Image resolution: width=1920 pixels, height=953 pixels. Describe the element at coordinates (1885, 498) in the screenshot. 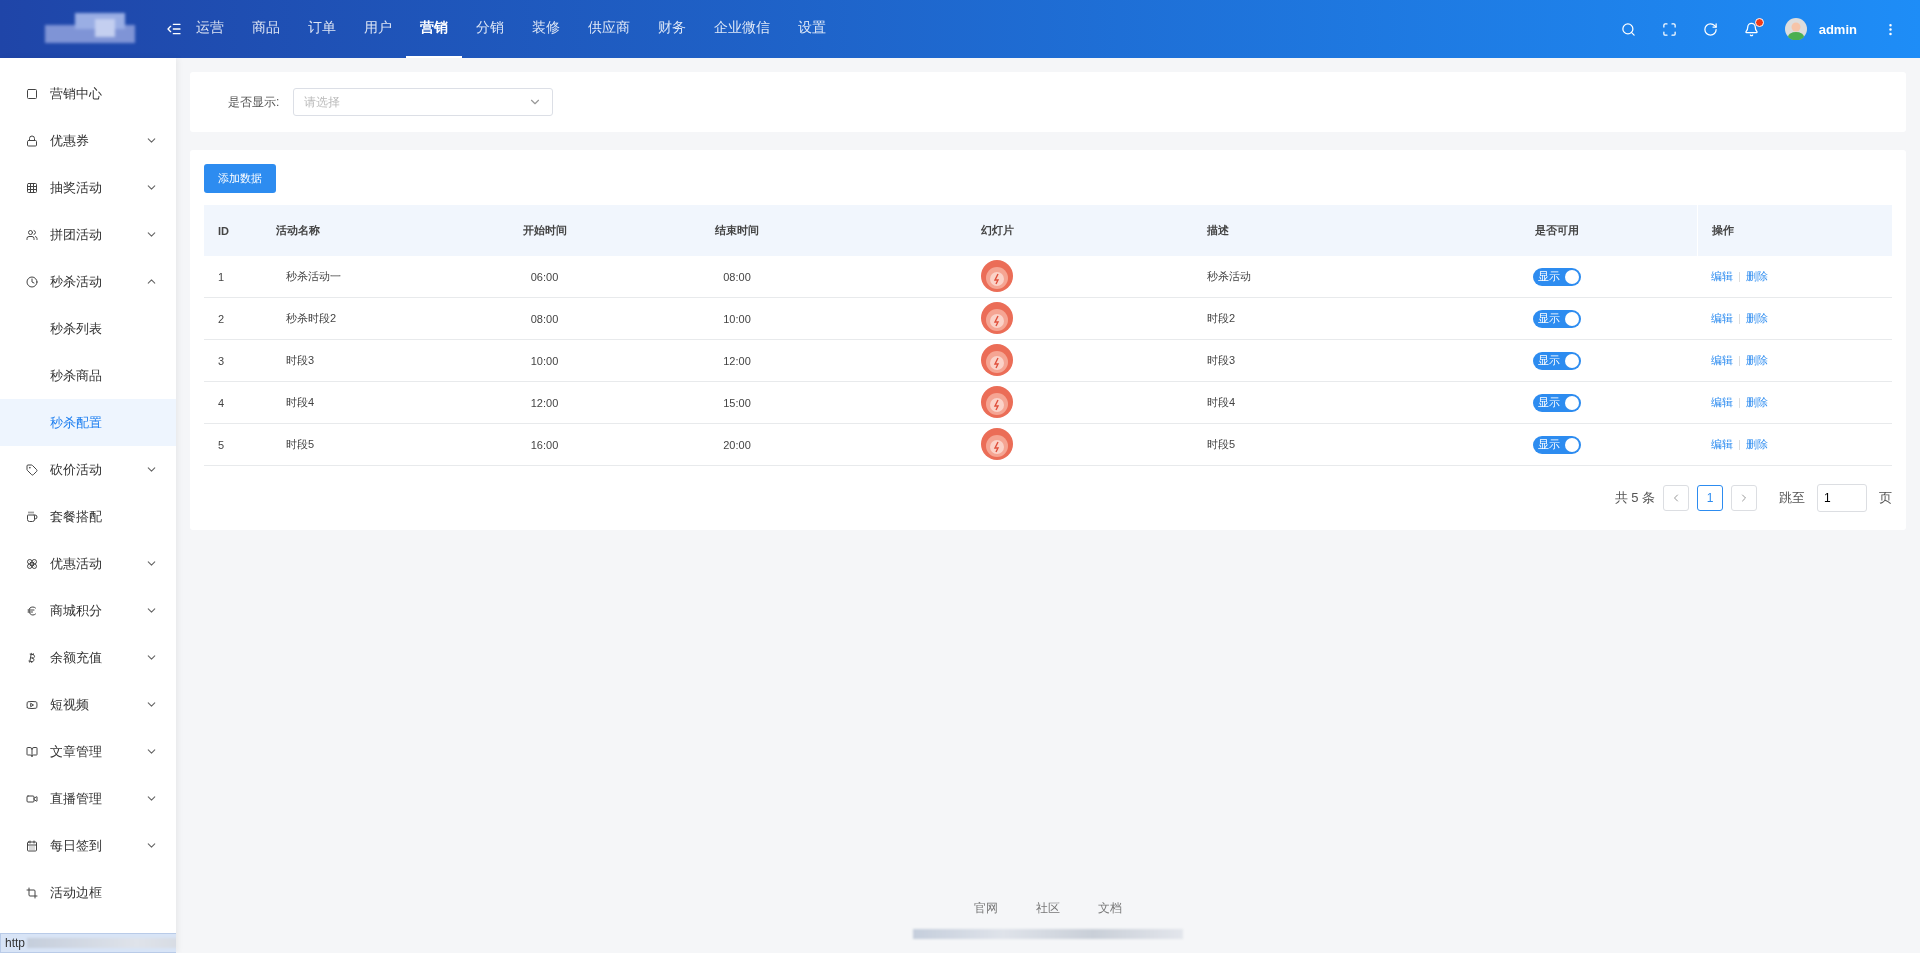

I see `page-unit: 页` at that location.